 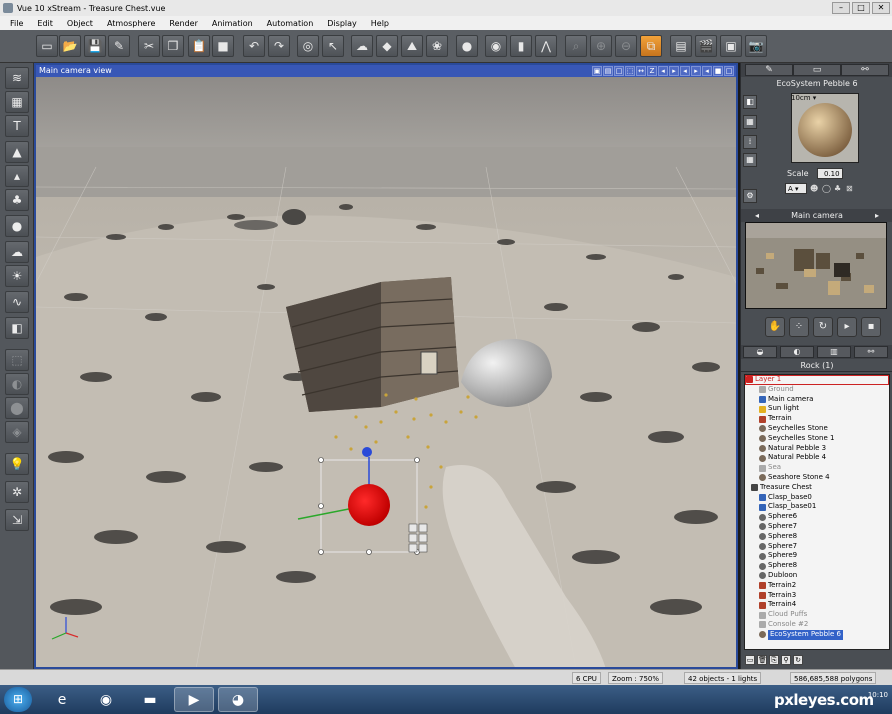 I want to click on copy-icon: ❐, so click(x=173, y=46).